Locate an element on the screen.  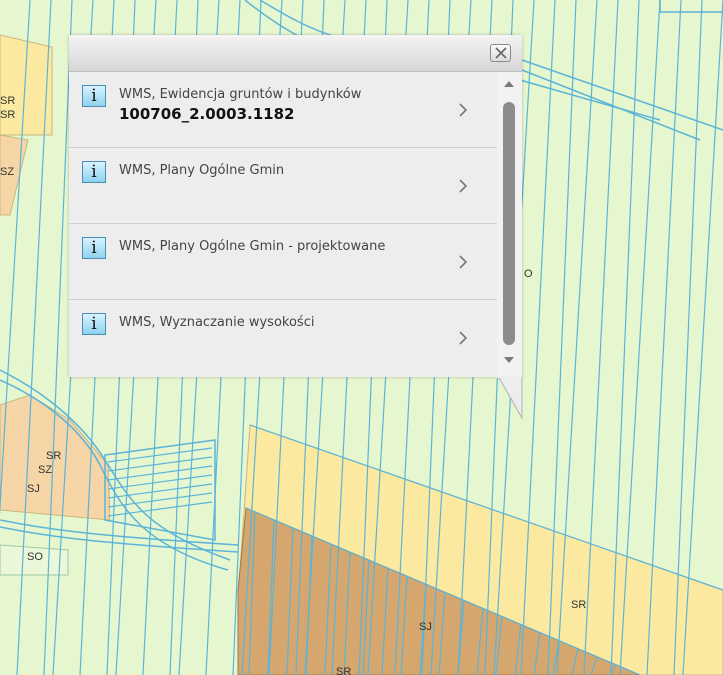
zone-label: SO is located at coordinates (35, 557).